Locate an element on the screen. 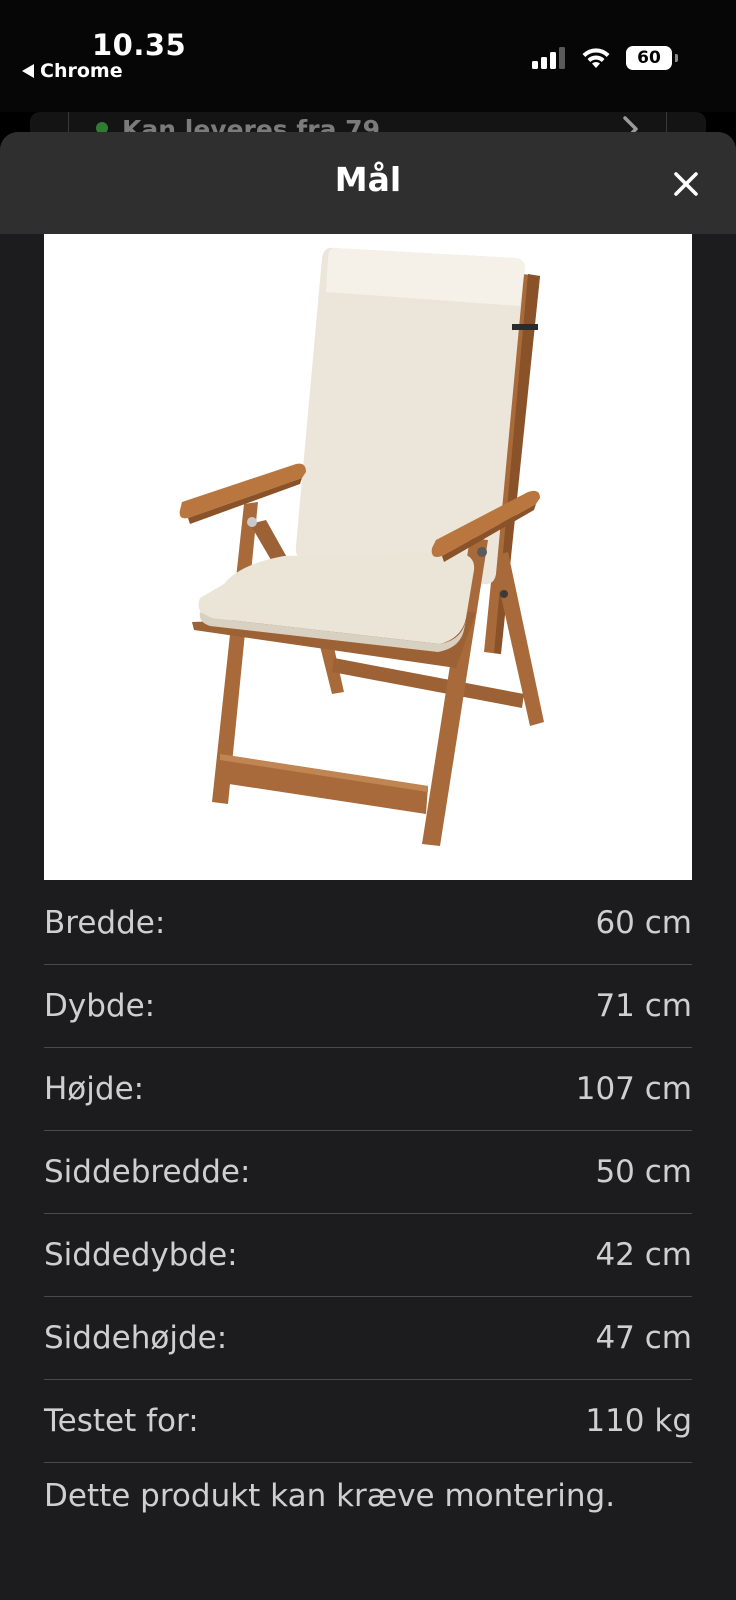  dimension-label: Testet for: is located at coordinates (121, 1420).